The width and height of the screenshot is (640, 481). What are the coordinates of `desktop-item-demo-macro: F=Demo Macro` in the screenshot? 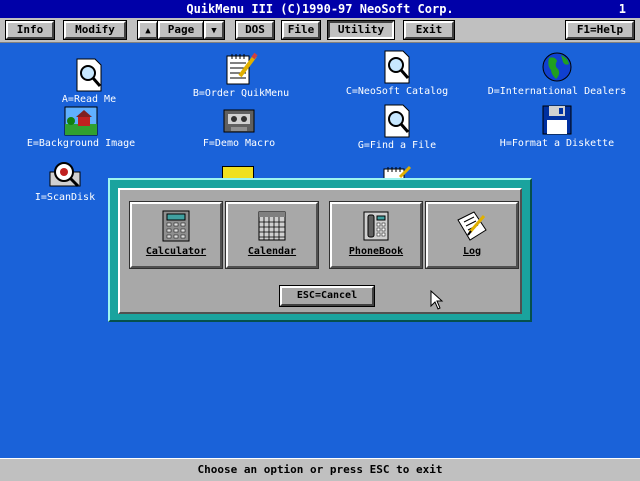 It's located at (239, 128).